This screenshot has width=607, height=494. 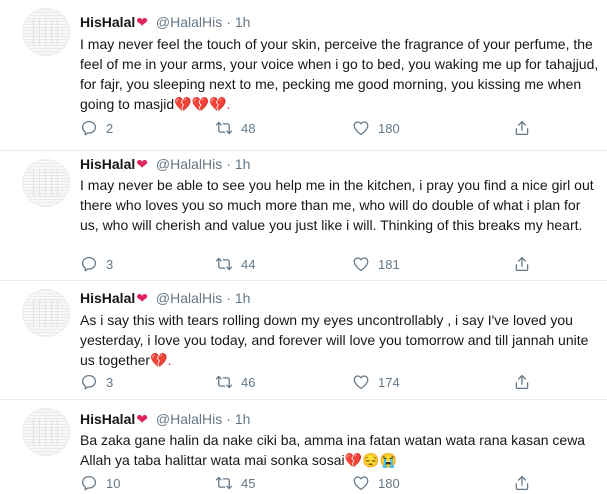 I want to click on retweet-button: 44, so click(x=235, y=264).